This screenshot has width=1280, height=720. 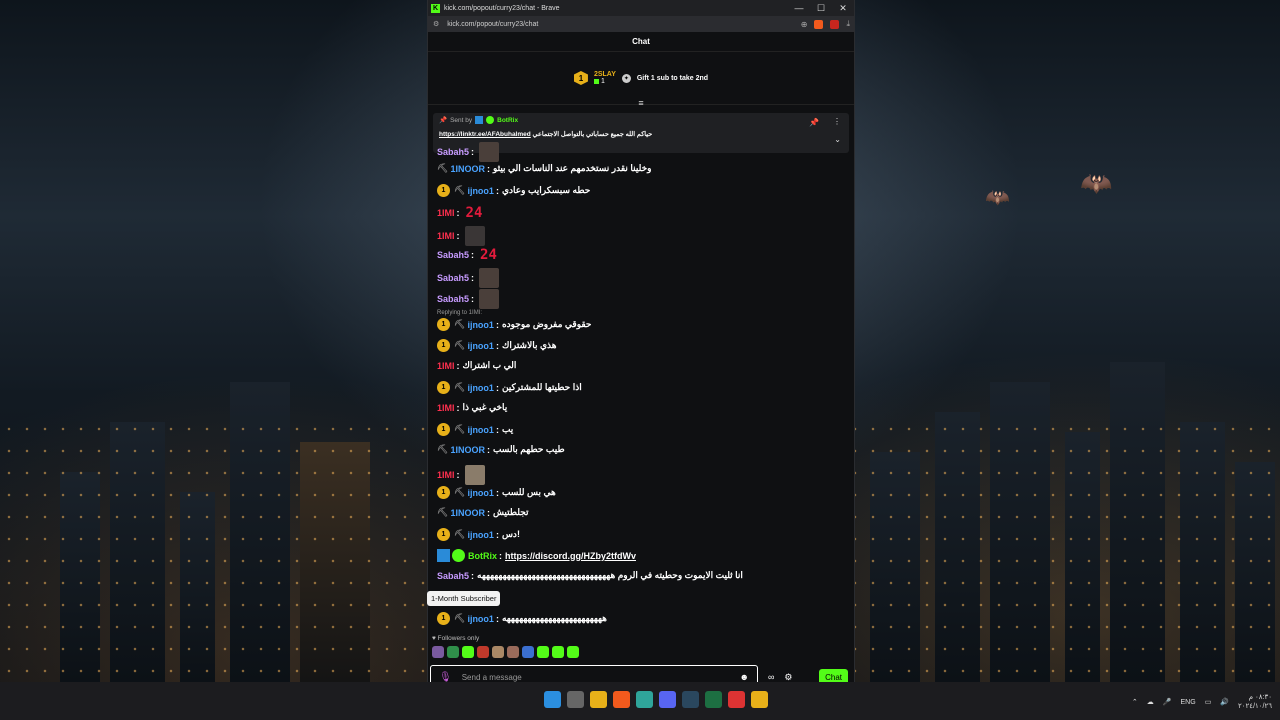 I want to click on brave-shields-icon, so click(x=819, y=24).